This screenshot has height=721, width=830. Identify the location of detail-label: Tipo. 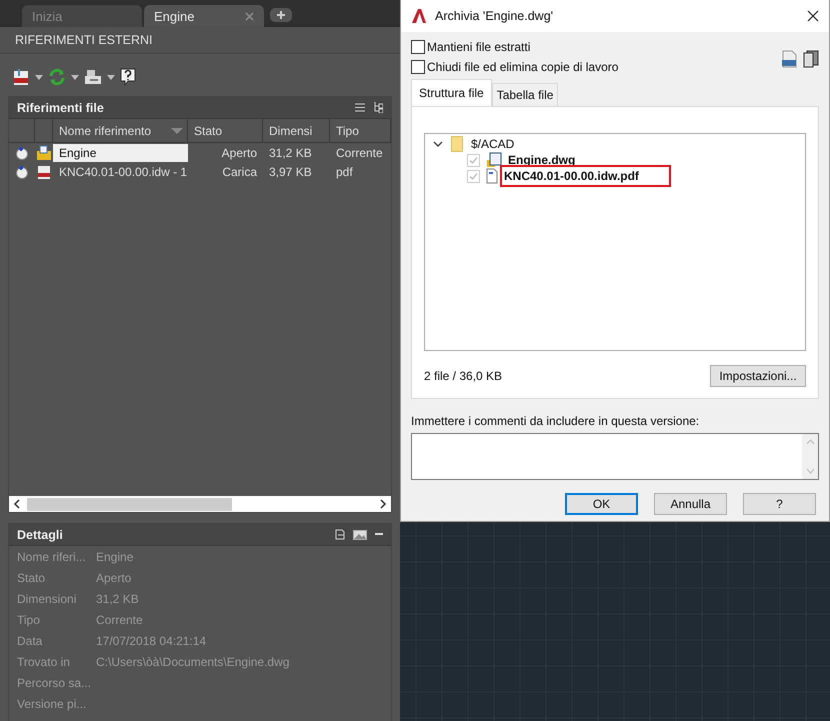
(29, 619).